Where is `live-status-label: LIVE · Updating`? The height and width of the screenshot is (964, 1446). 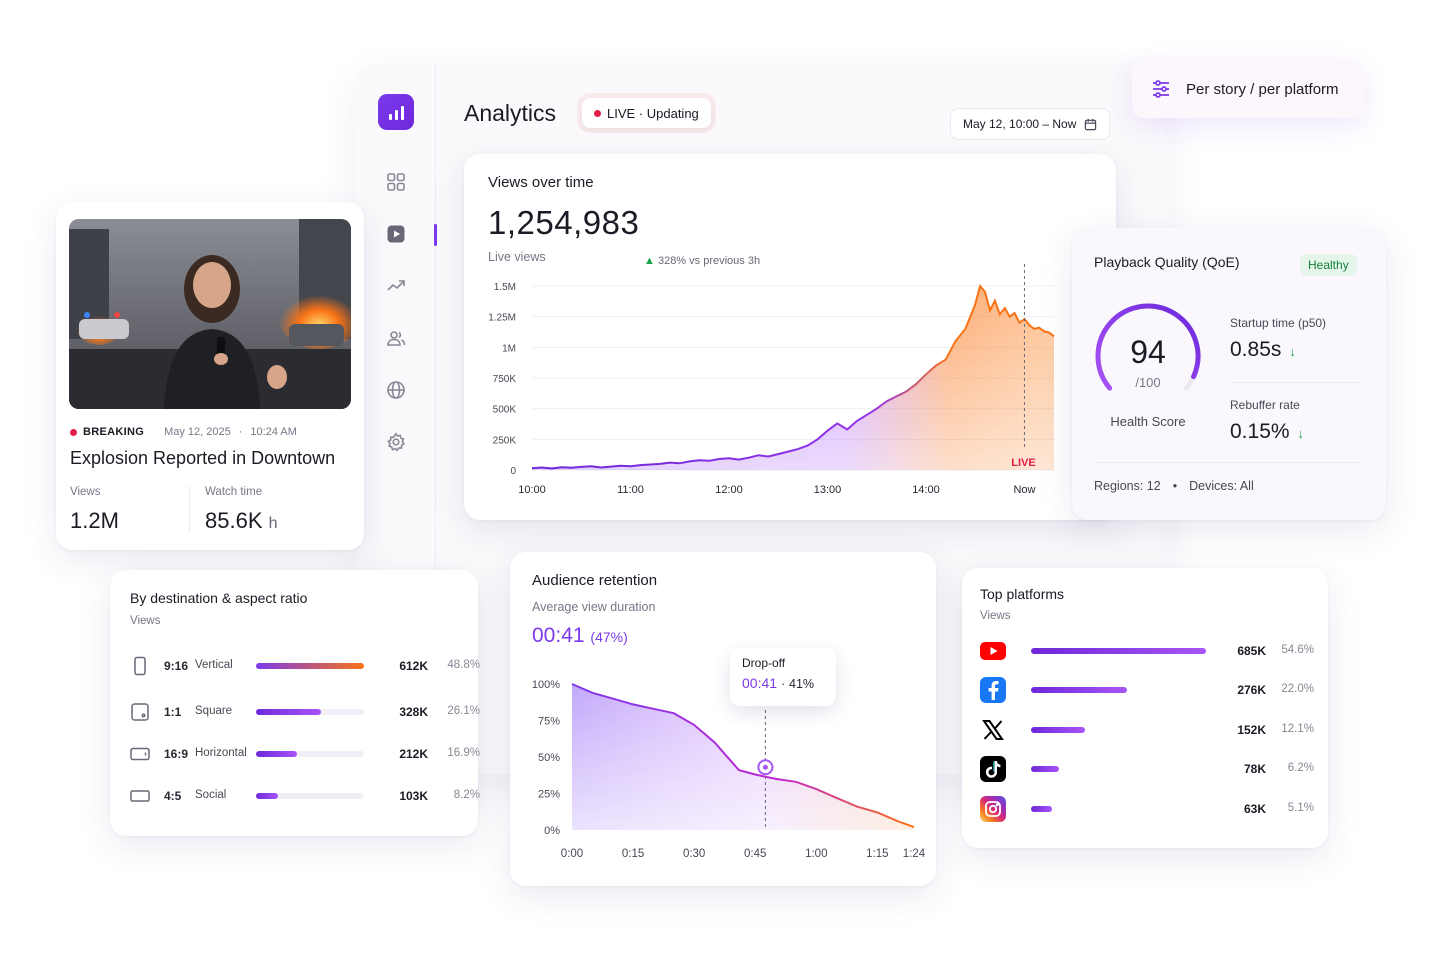 live-status-label: LIVE · Updating is located at coordinates (653, 113).